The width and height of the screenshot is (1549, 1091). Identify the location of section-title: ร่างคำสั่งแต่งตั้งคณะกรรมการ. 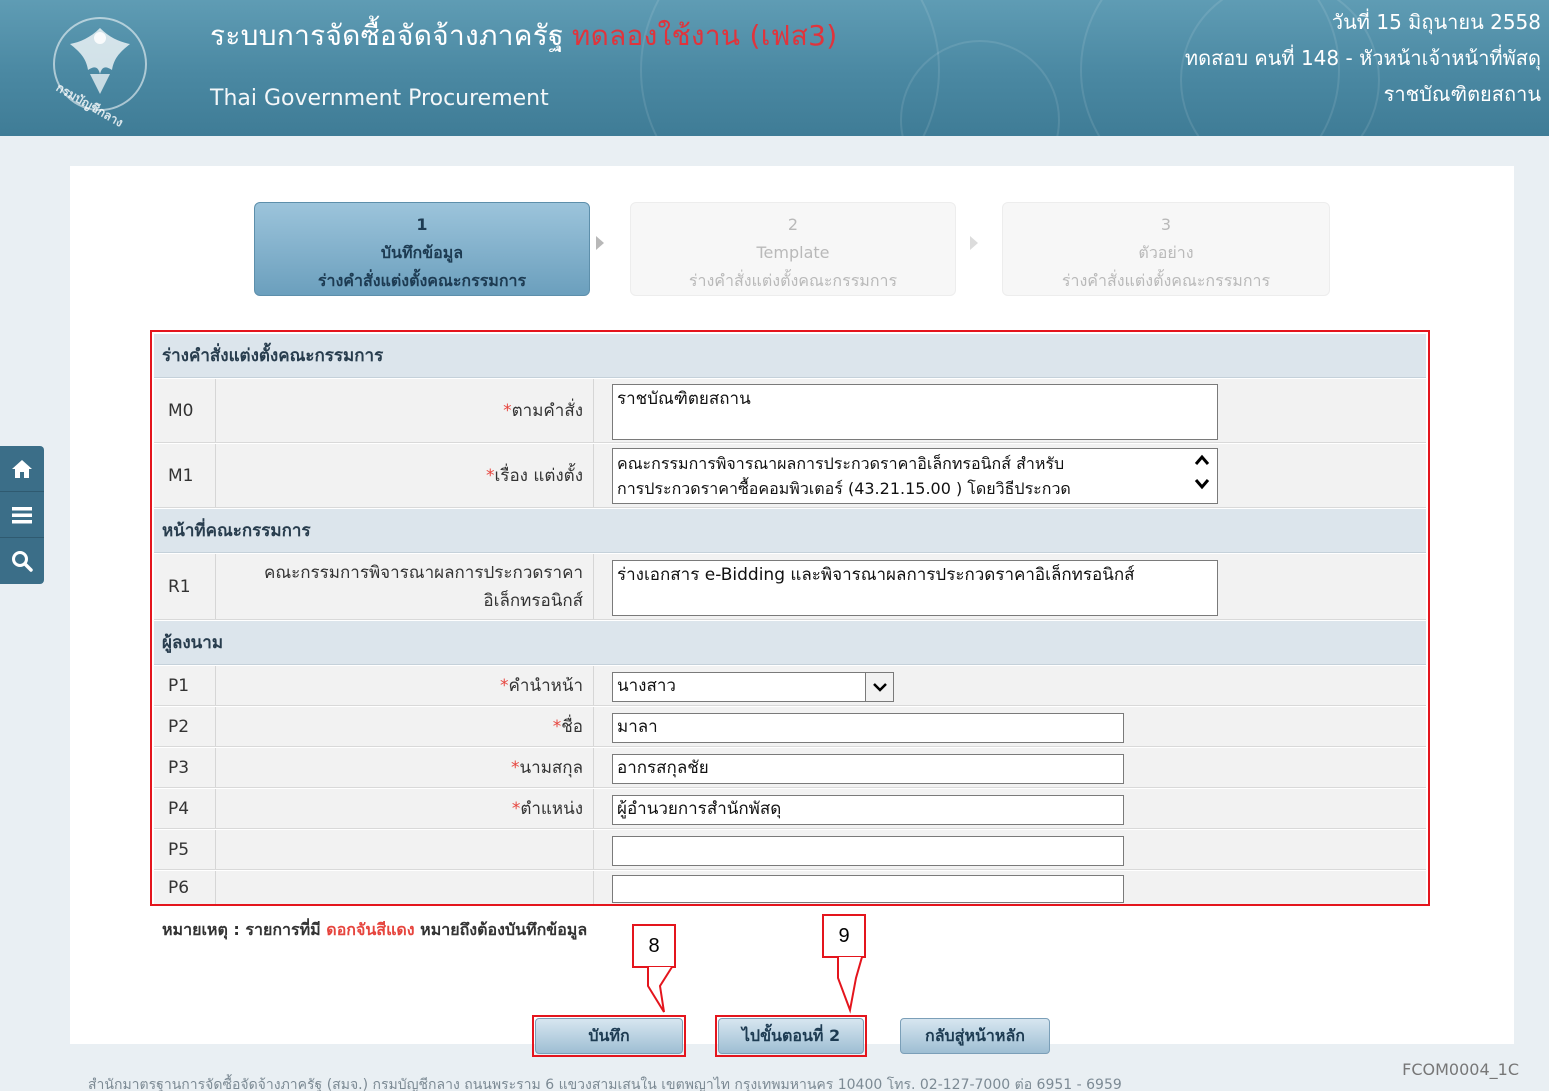
(273, 356).